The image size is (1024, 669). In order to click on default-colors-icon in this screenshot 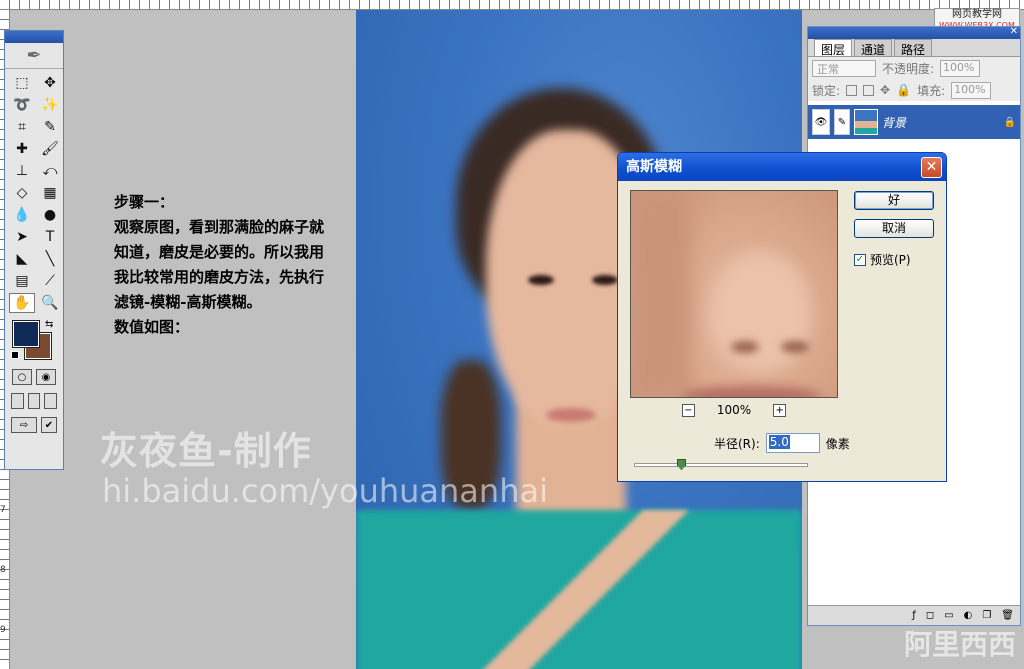, I will do `click(15, 355)`.